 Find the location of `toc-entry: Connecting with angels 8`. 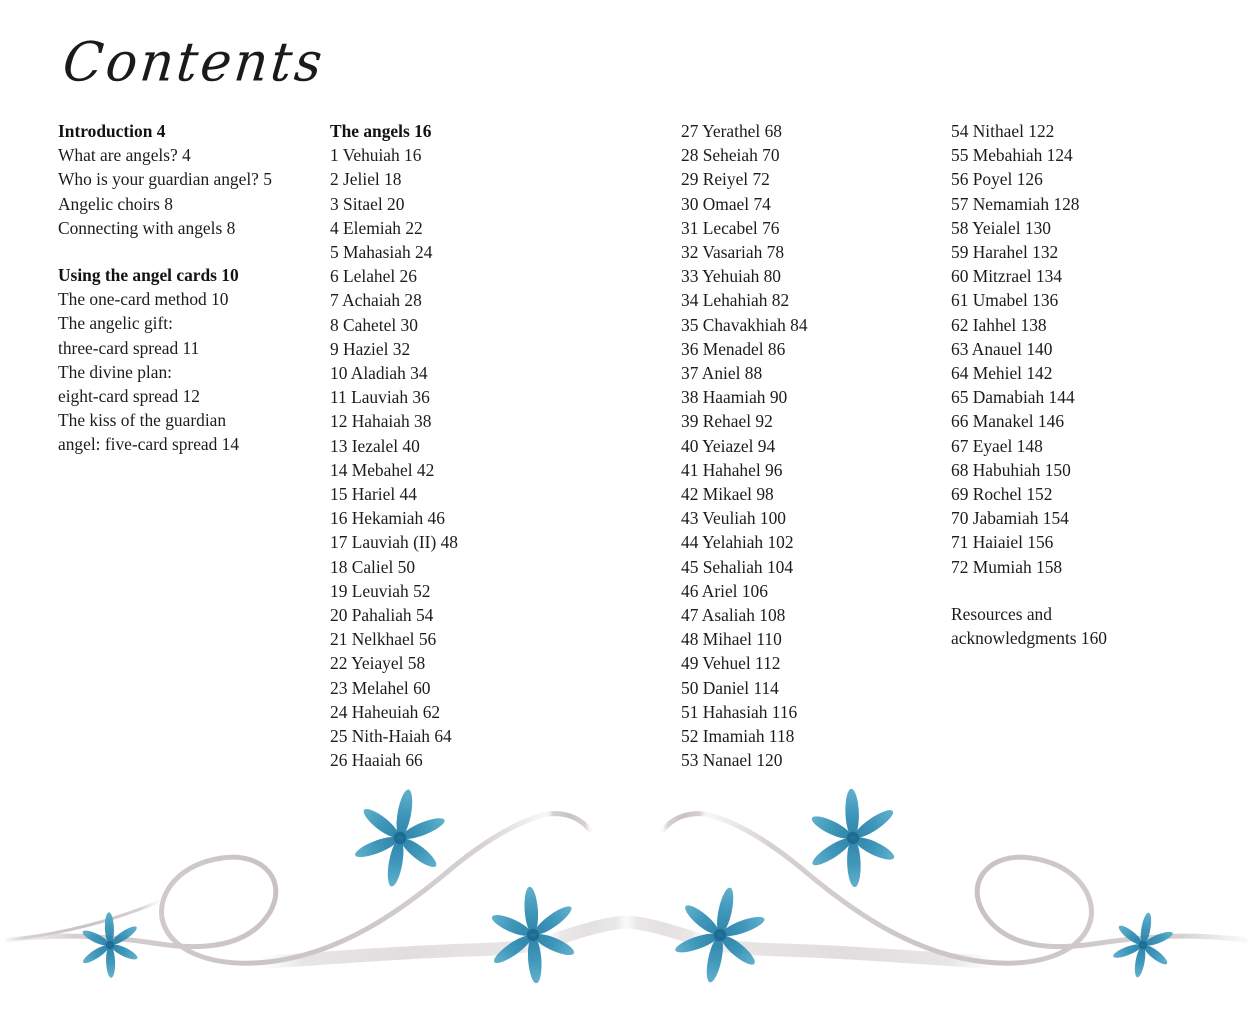

toc-entry: Connecting with angels 8 is located at coordinates (193, 228).